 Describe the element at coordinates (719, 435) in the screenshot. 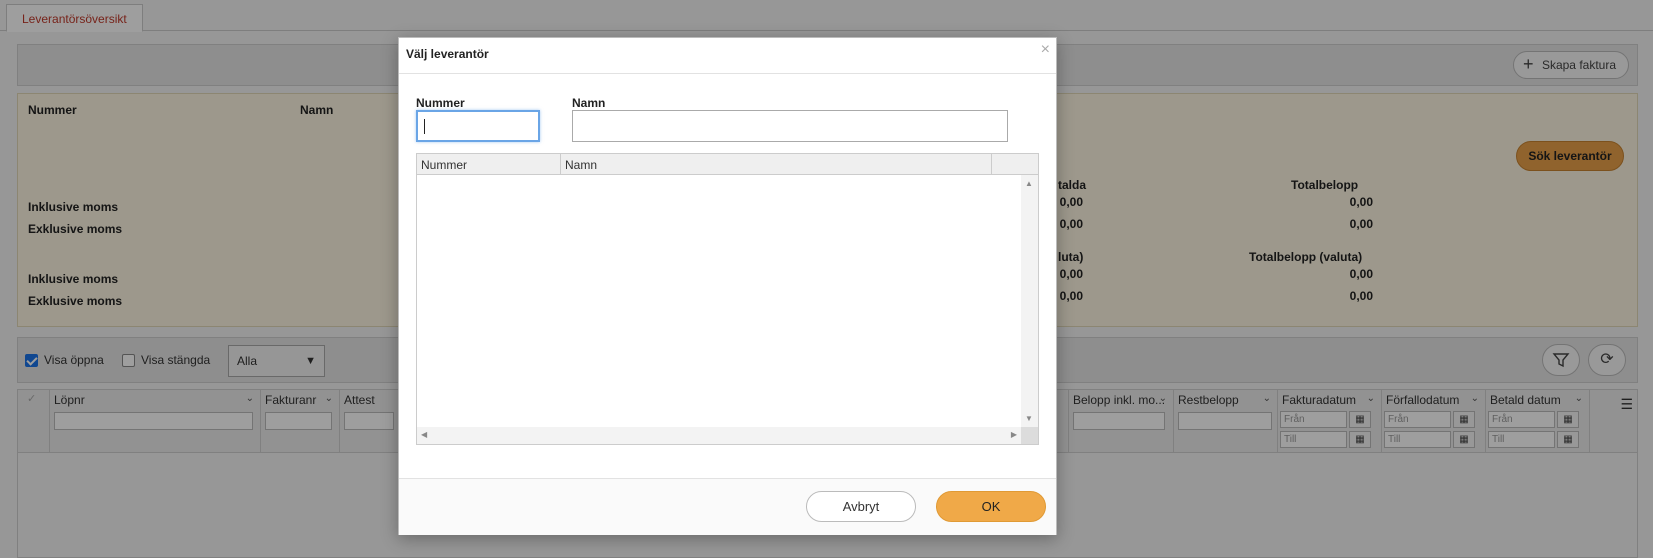

I see `horizontal-scrollbar: ◀ ▶` at that location.